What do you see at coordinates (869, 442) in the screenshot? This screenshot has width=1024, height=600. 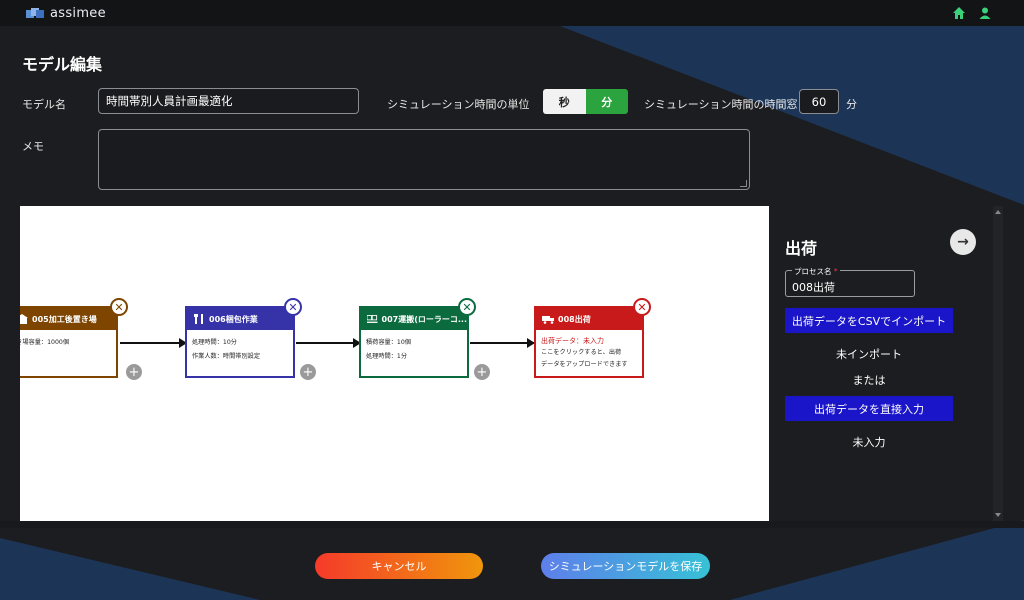 I see `direct-input-status: 未入力` at bounding box center [869, 442].